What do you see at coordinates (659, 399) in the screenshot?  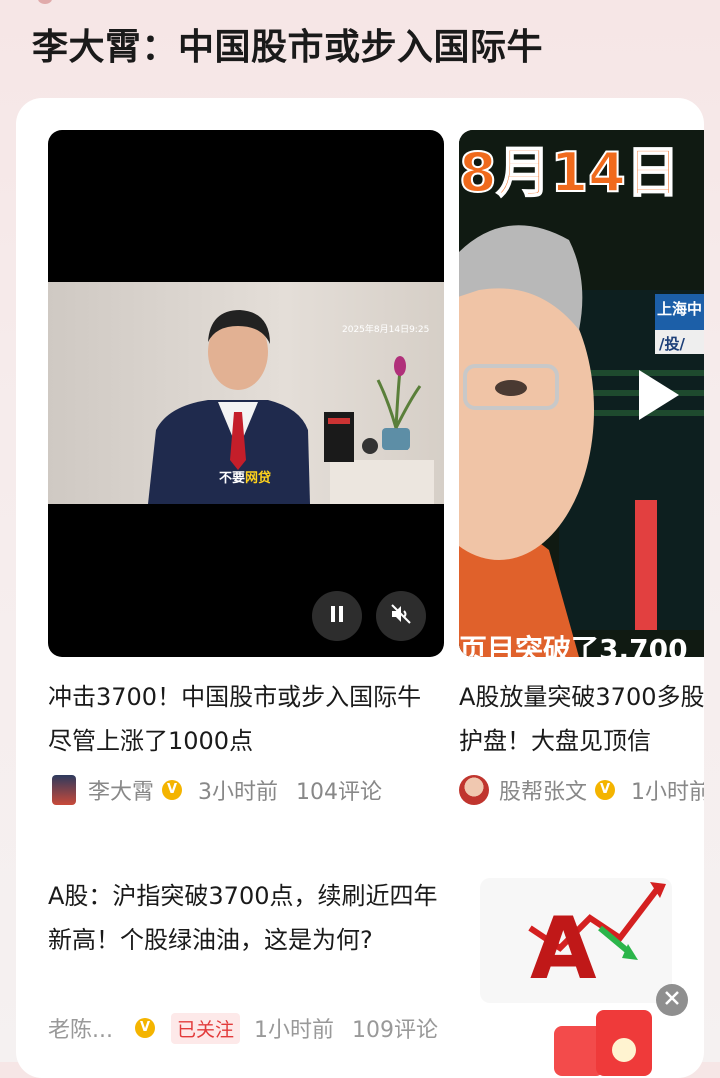 I see `play-icon` at bounding box center [659, 399].